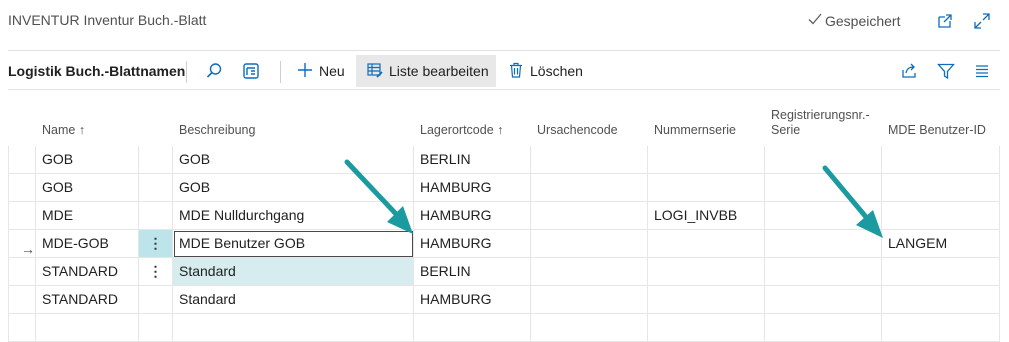 The width and height of the screenshot is (1009, 342). Describe the element at coordinates (909, 71) in the screenshot. I see `share-icon` at that location.